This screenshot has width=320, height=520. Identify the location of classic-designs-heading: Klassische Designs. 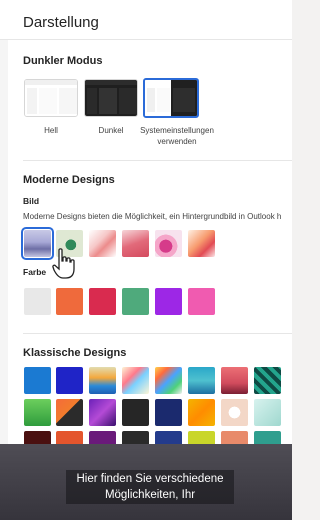
(75, 353).